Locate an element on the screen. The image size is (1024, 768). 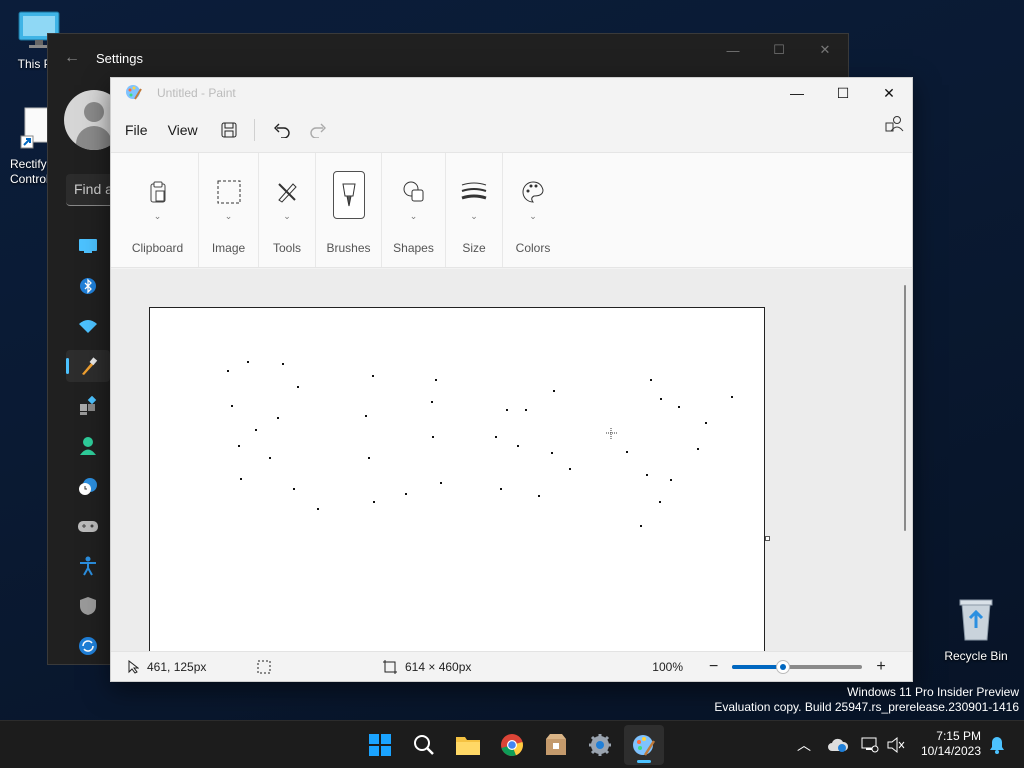
gaming-icon is located at coordinates (88, 526).